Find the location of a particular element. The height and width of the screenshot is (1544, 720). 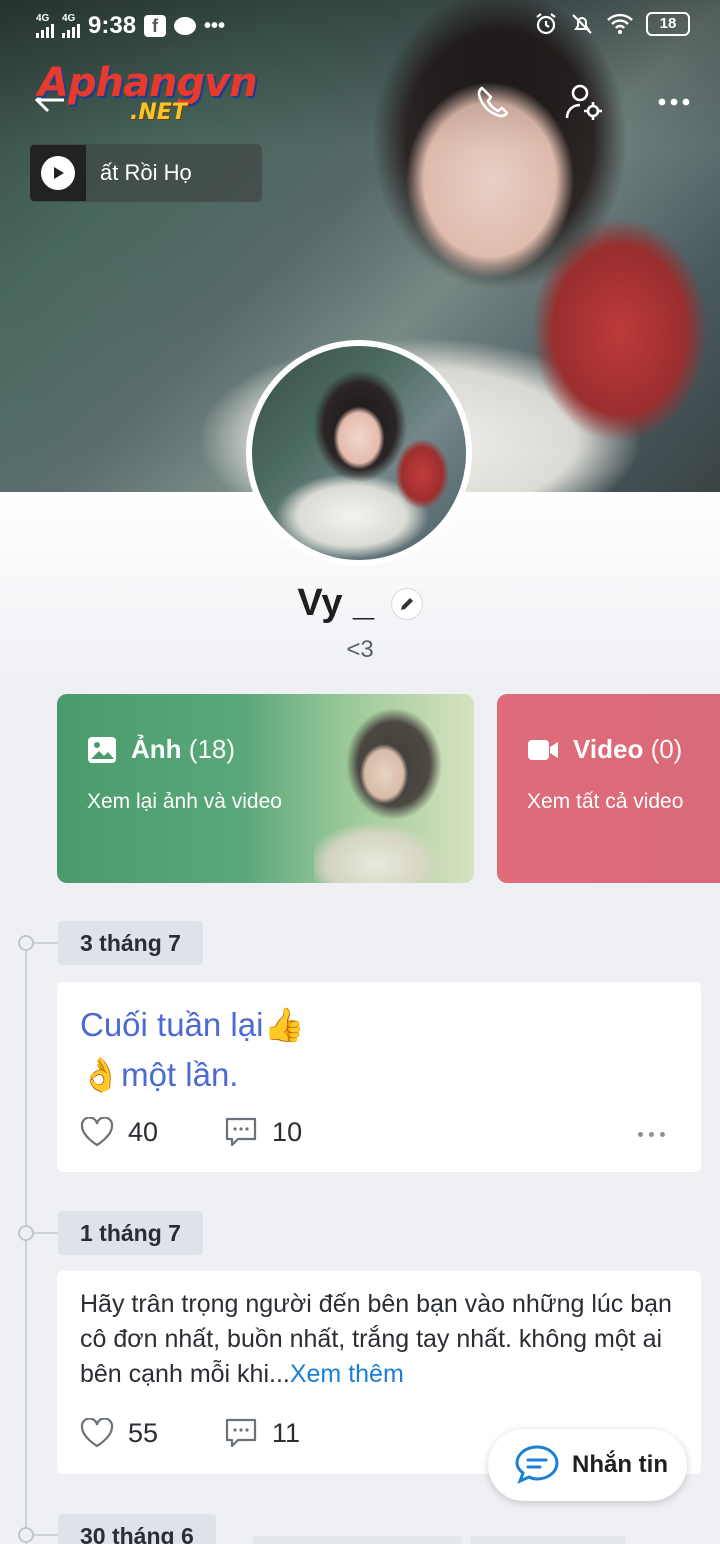

mute-icon is located at coordinates (582, 24).